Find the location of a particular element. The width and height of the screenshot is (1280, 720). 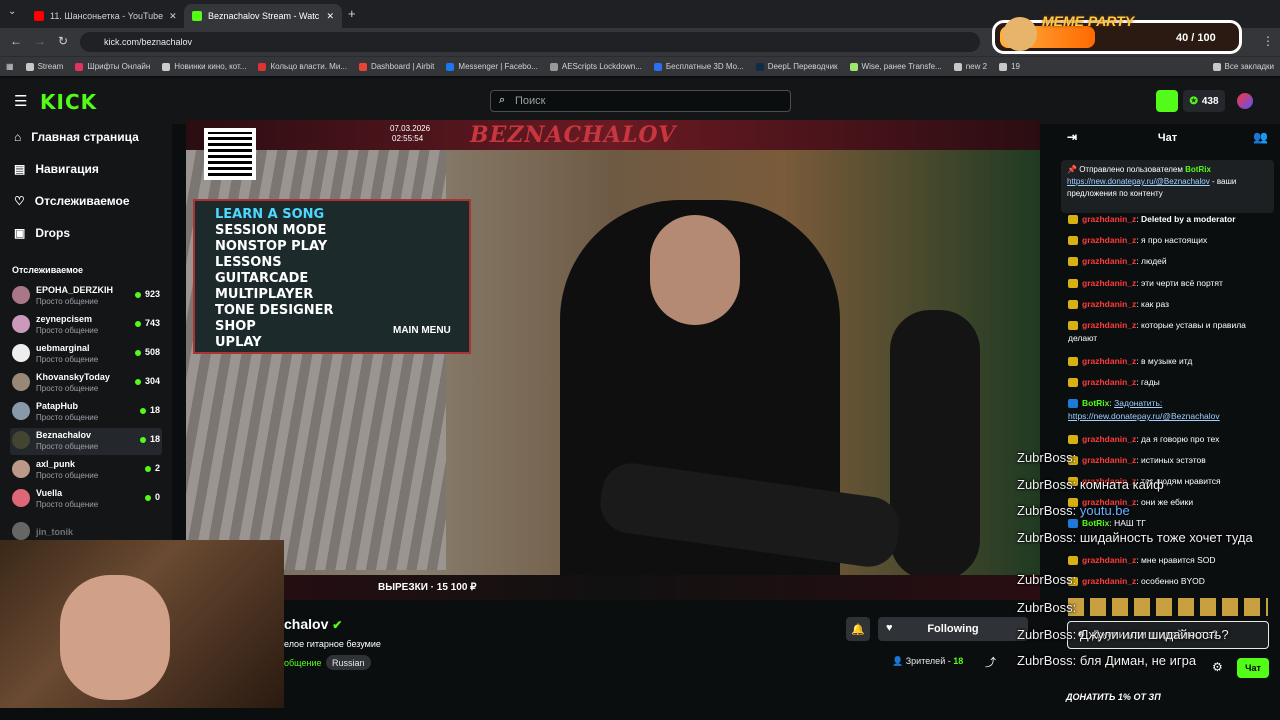

follow-button: ♥ Following is located at coordinates (953, 629).